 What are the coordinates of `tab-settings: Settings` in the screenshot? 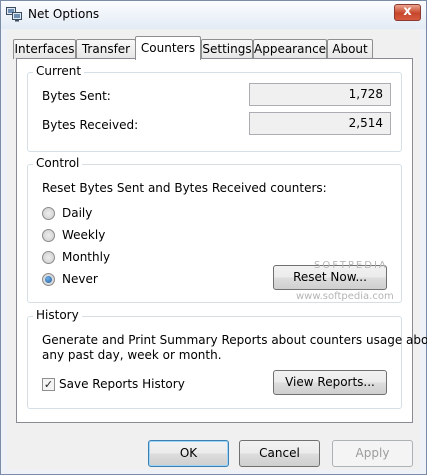 It's located at (227, 49).